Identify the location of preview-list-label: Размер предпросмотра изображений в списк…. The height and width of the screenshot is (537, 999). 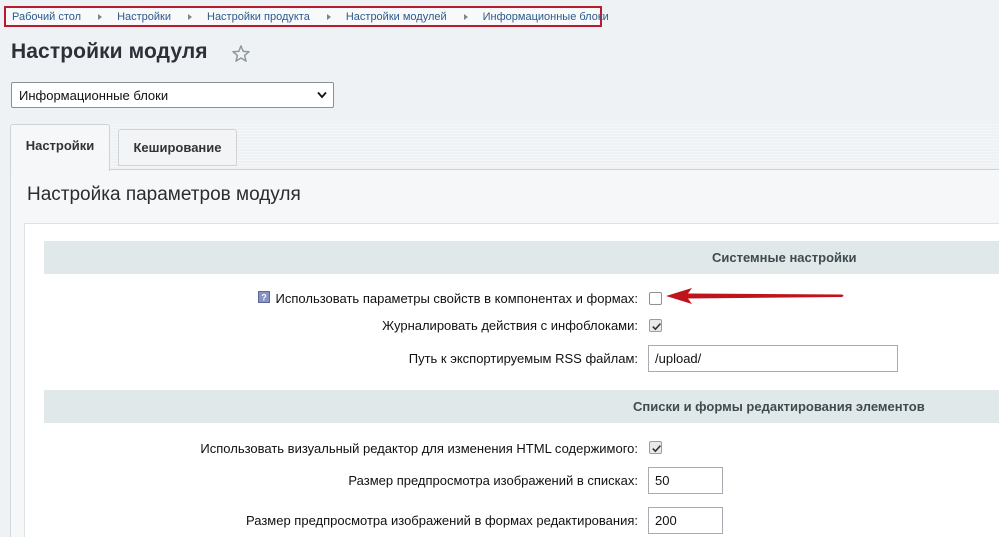
(493, 480).